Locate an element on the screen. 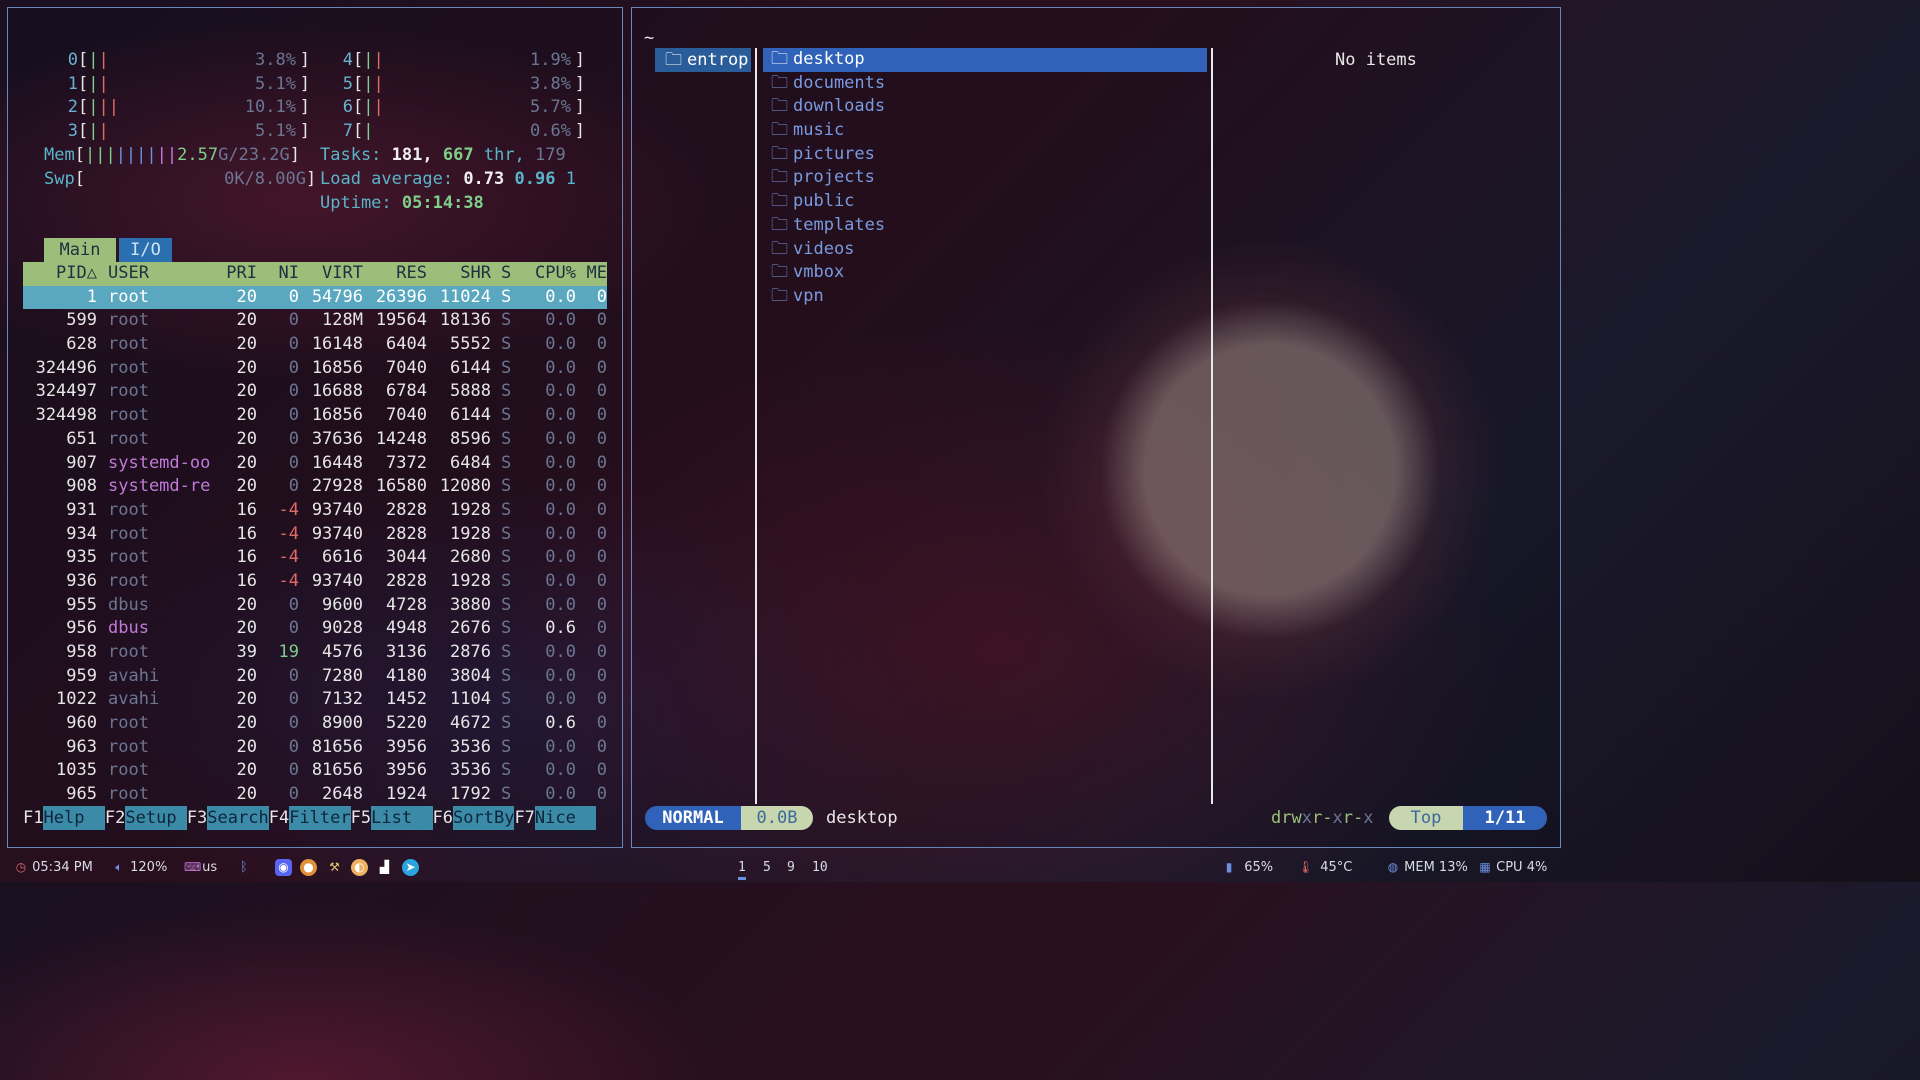 This screenshot has width=1920, height=1080. process-row: 955 dbus 20 0 9600 4728 3880 S 0.0 0 is located at coordinates (315, 606).